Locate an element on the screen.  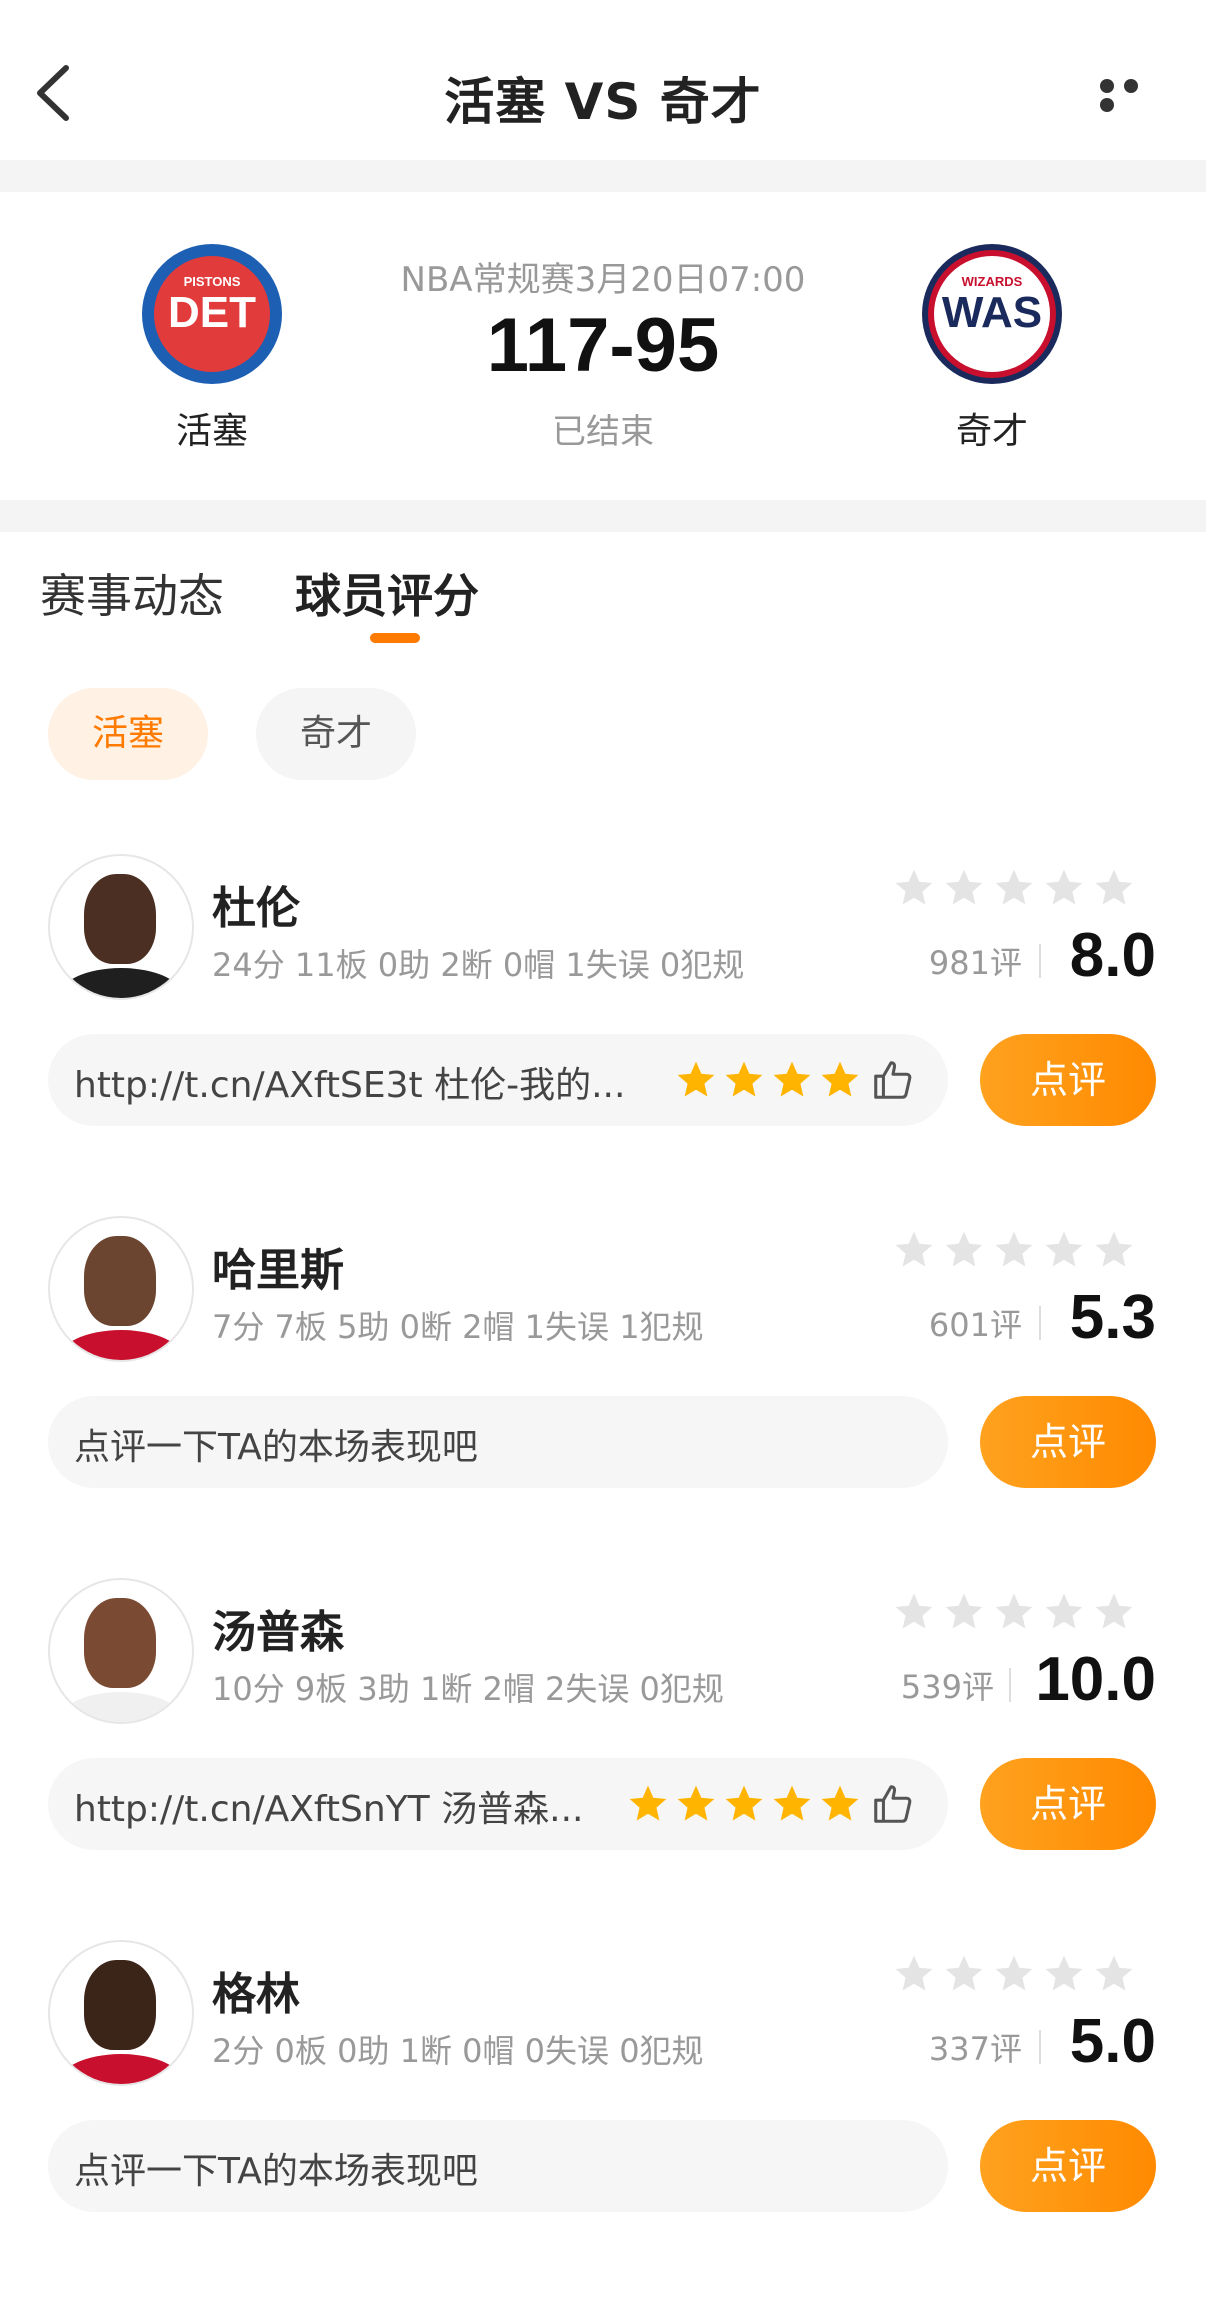
rating-count: 601评 is located at coordinates (975, 1325).